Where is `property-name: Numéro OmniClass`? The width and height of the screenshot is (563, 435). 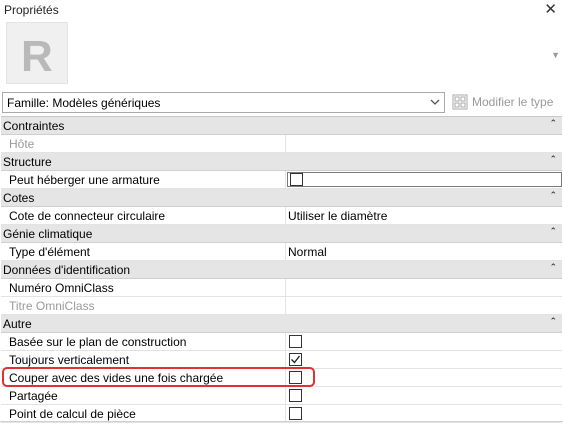 property-name: Numéro OmniClass is located at coordinates (61, 288).